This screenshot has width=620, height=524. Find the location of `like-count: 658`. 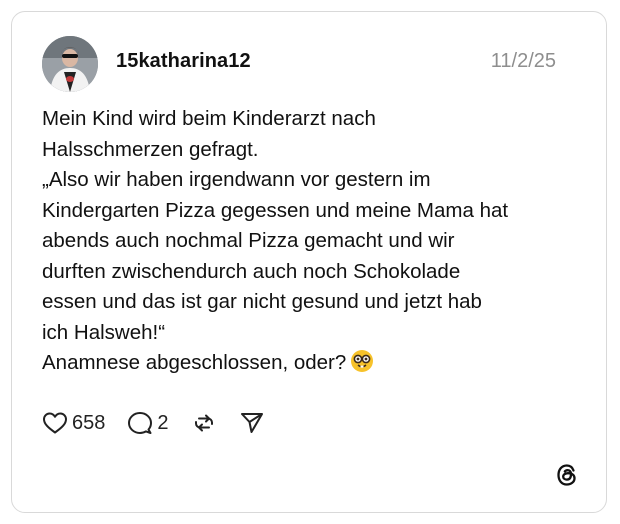

like-count: 658 is located at coordinates (89, 422).